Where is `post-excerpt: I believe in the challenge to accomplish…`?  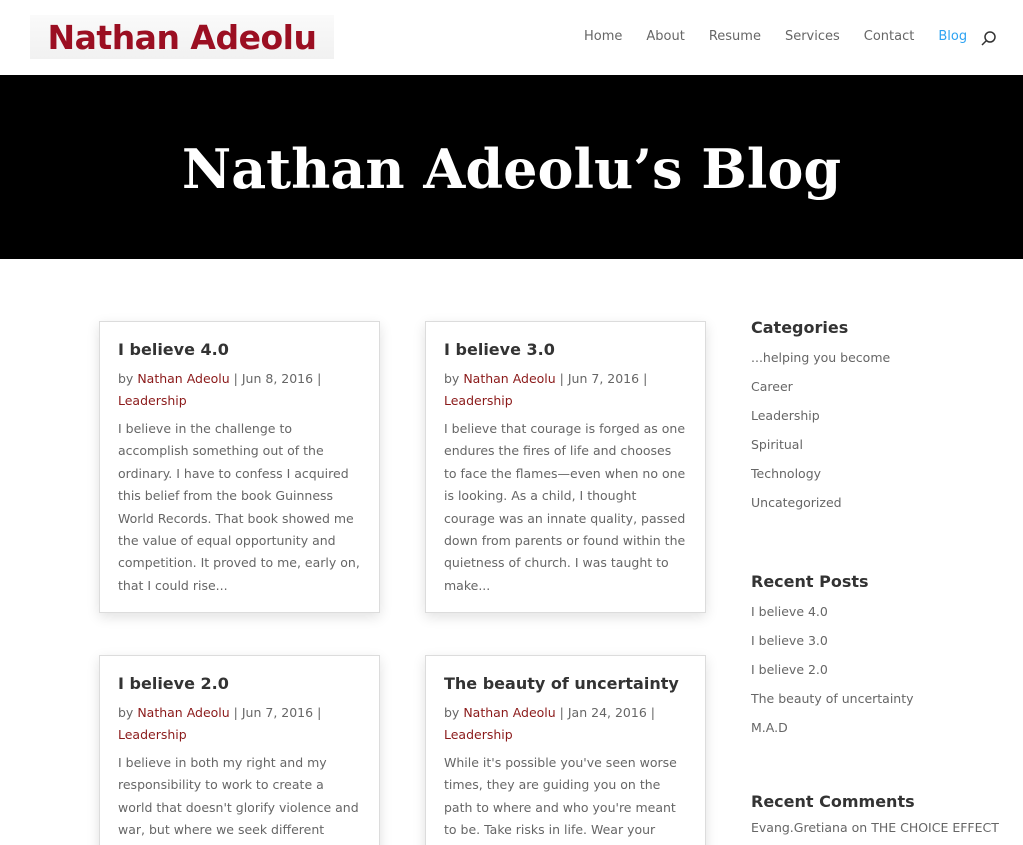 post-excerpt: I believe in the challenge to accomplish… is located at coordinates (239, 507).